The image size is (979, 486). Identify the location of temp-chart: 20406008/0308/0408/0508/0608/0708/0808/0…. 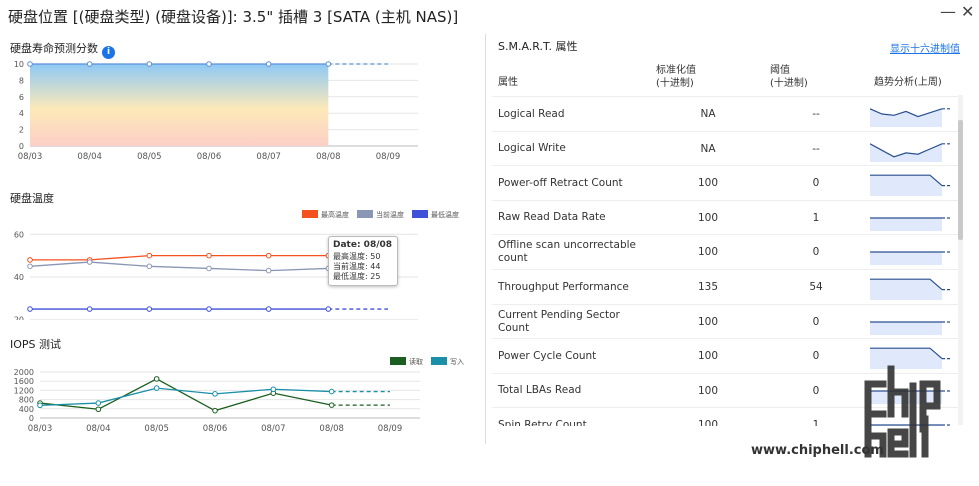
(216, 275).